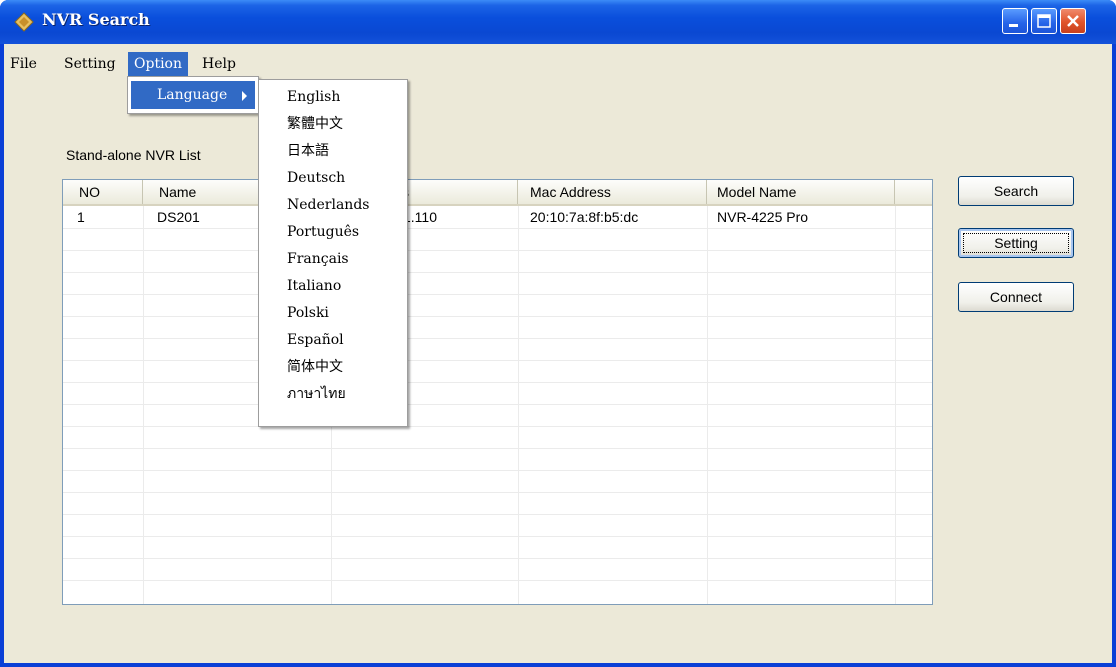 This screenshot has width=1116, height=667. I want to click on app-icon, so click(24, 22).